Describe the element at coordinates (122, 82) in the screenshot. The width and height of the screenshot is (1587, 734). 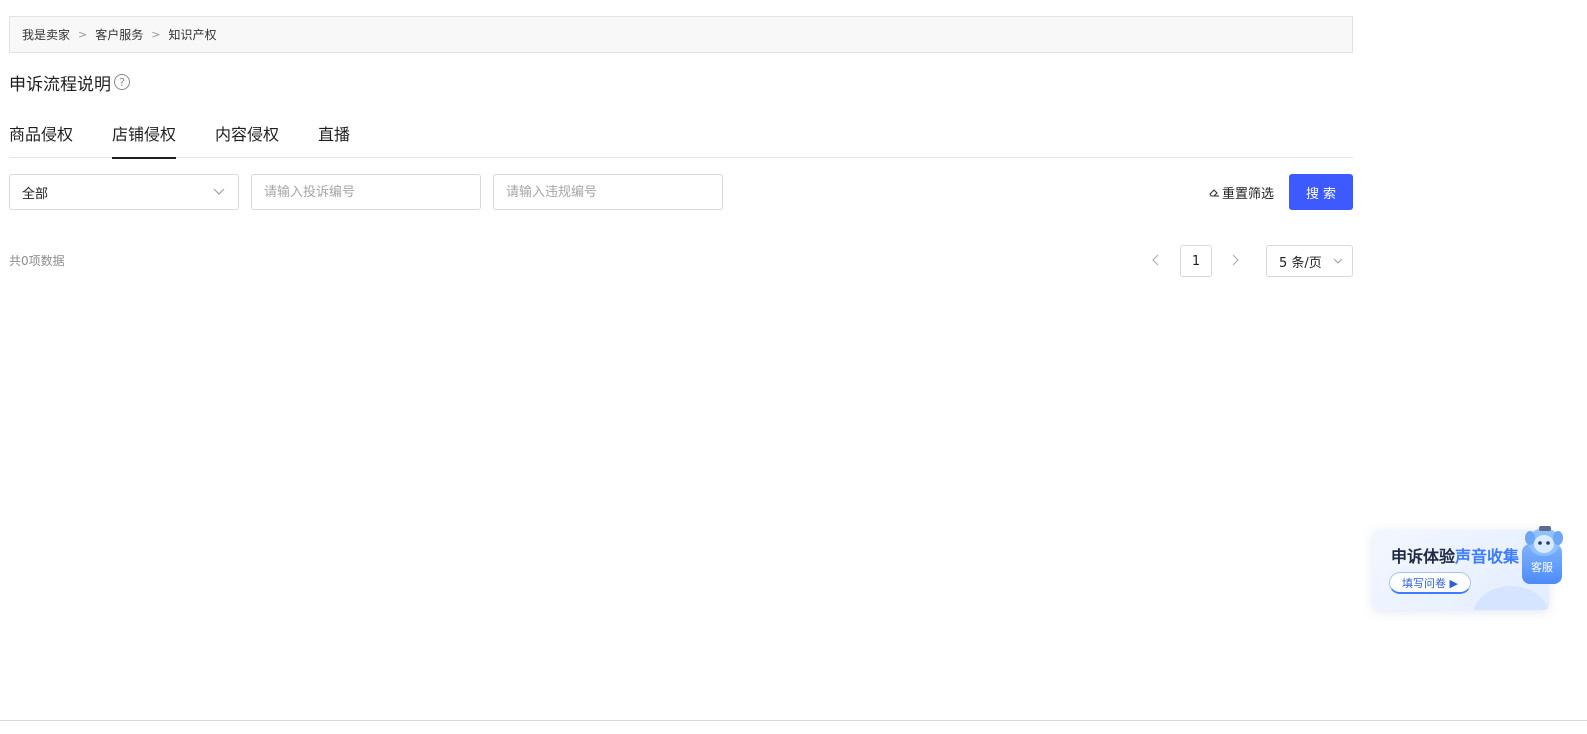
I see `help-icon: ?` at that location.